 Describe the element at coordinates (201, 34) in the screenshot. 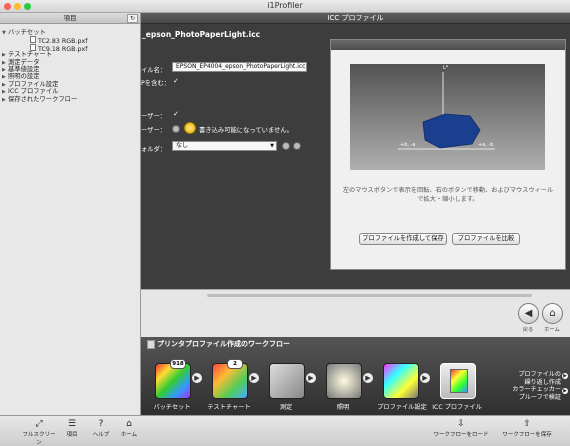

I see `profile-name: _epson_PhotoPaperLight.icc` at that location.